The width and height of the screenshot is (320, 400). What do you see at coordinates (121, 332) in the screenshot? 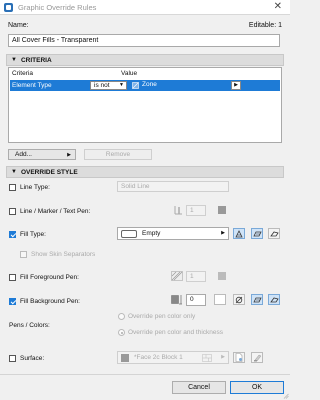
I see `override-color-thickness-radio` at bounding box center [121, 332].